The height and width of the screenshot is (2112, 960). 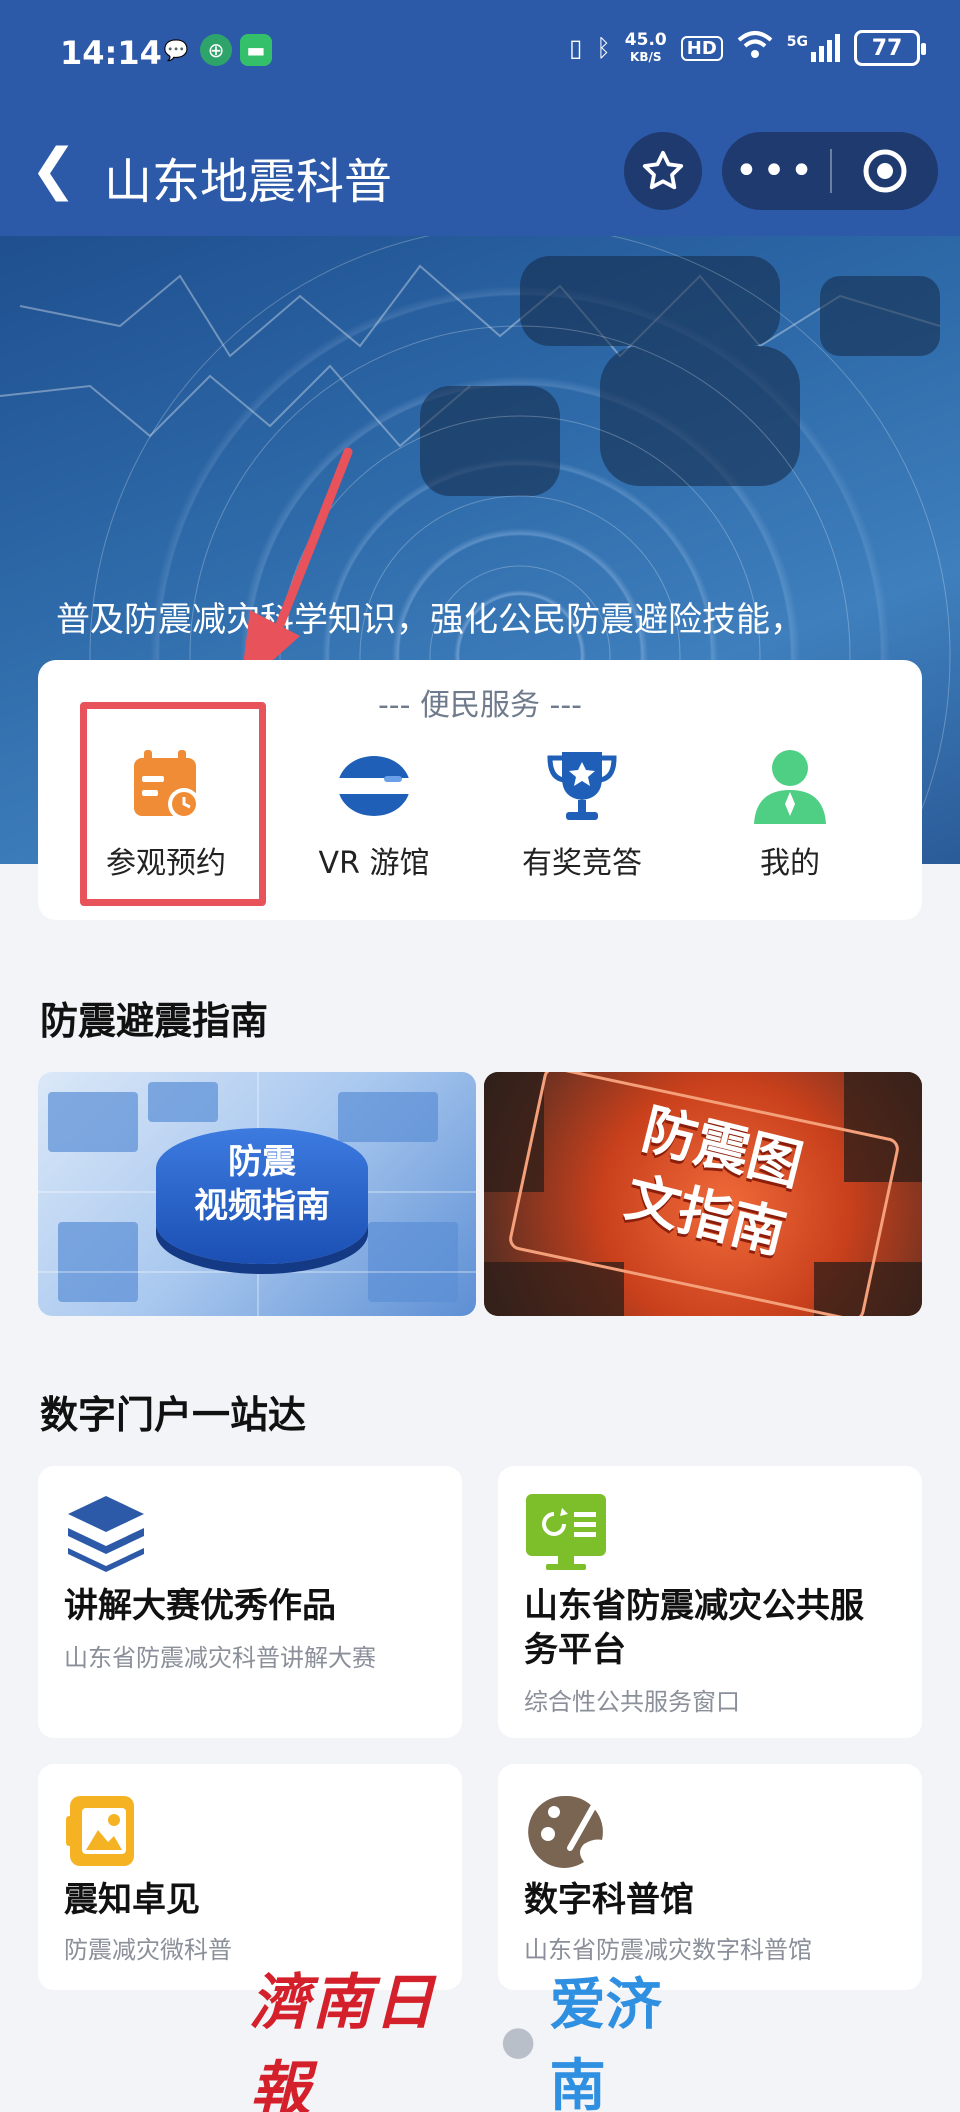 What do you see at coordinates (296, 568) in the screenshot?
I see `annotation-arrow-icon` at bounding box center [296, 568].